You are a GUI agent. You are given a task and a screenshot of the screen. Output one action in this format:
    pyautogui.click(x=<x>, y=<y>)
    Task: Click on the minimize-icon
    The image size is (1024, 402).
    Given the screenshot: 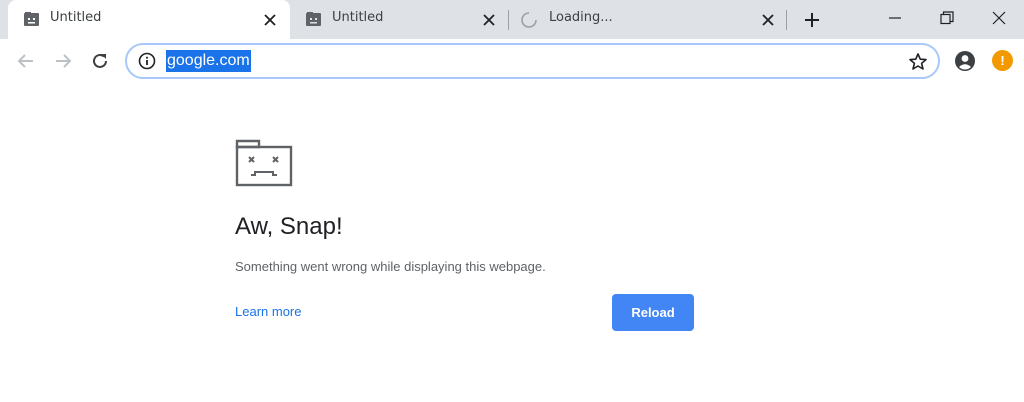 What is the action you would take?
    pyautogui.click(x=895, y=18)
    